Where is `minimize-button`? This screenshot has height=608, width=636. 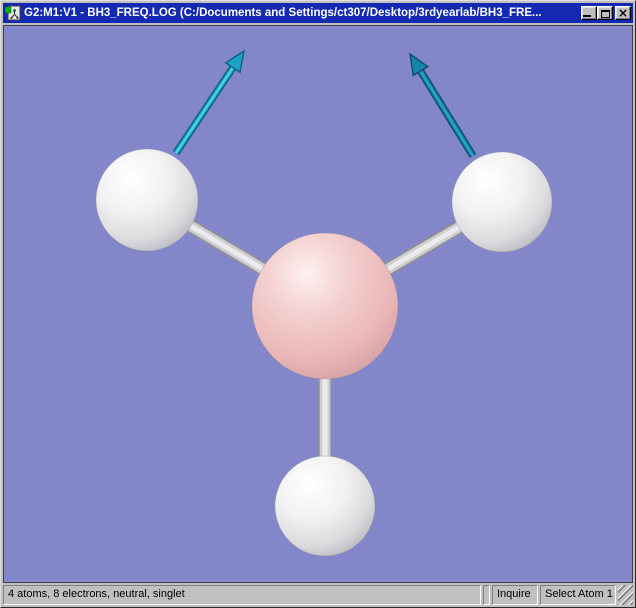
minimize-button is located at coordinates (589, 13).